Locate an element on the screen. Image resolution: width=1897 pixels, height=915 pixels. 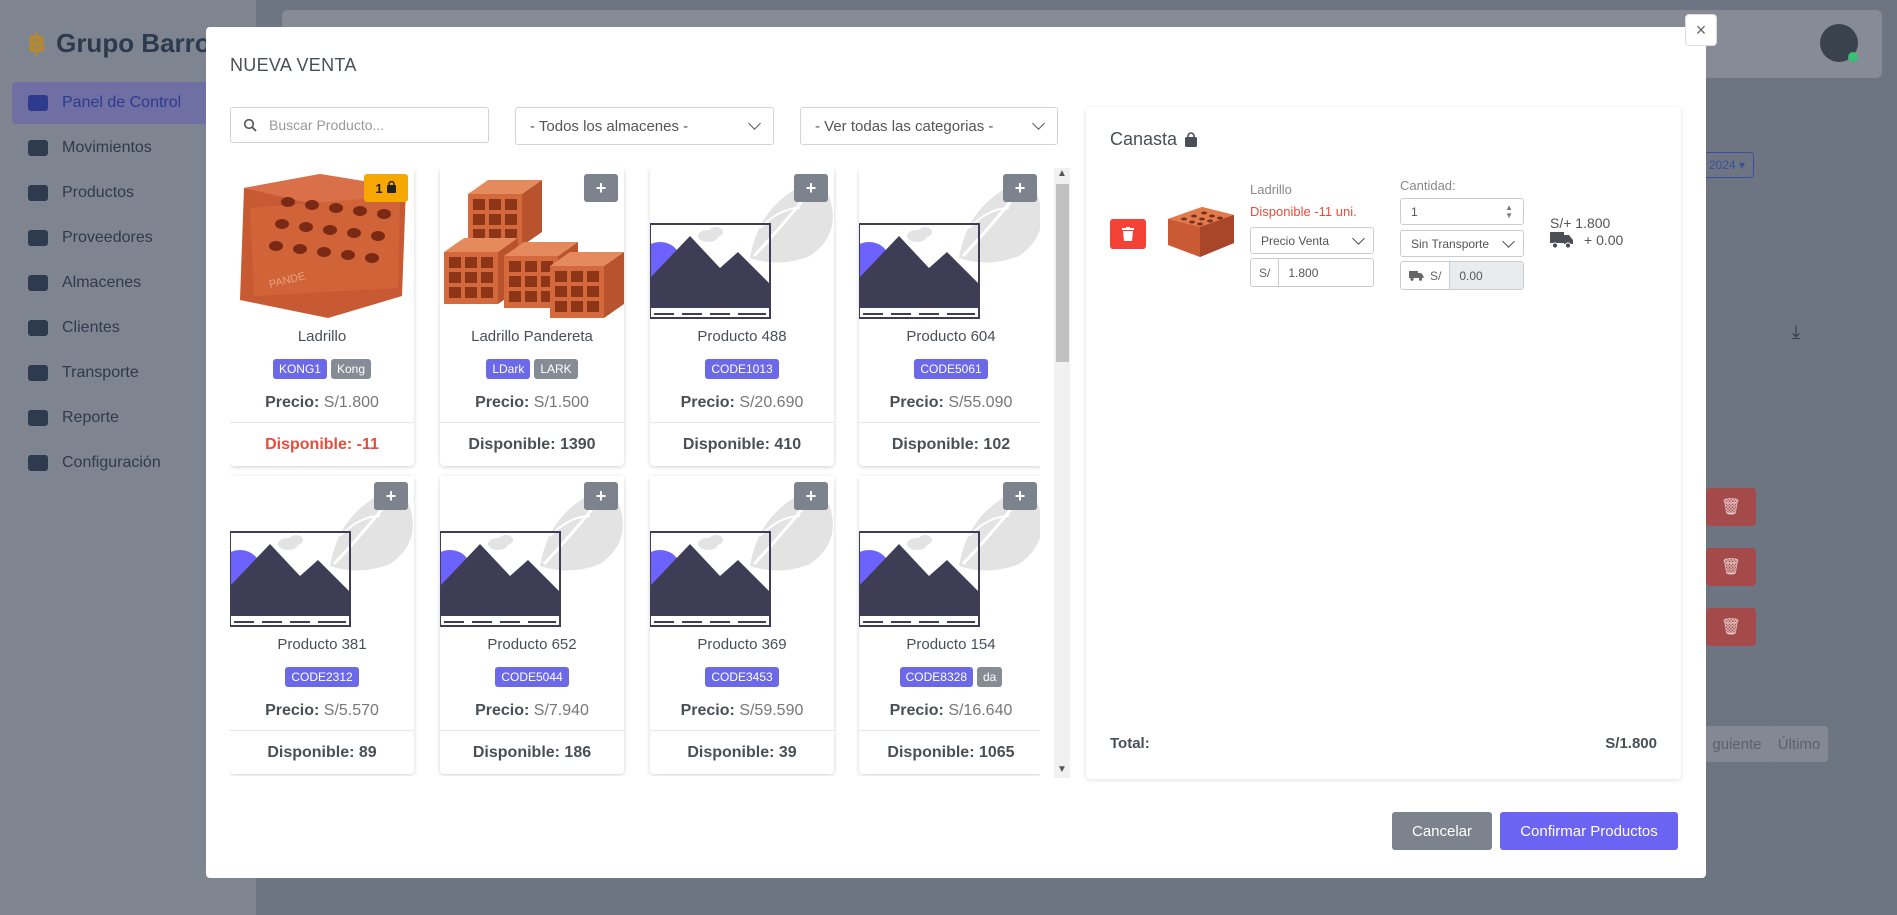
brand-logo-icon: ฿ is located at coordinates (37, 43).